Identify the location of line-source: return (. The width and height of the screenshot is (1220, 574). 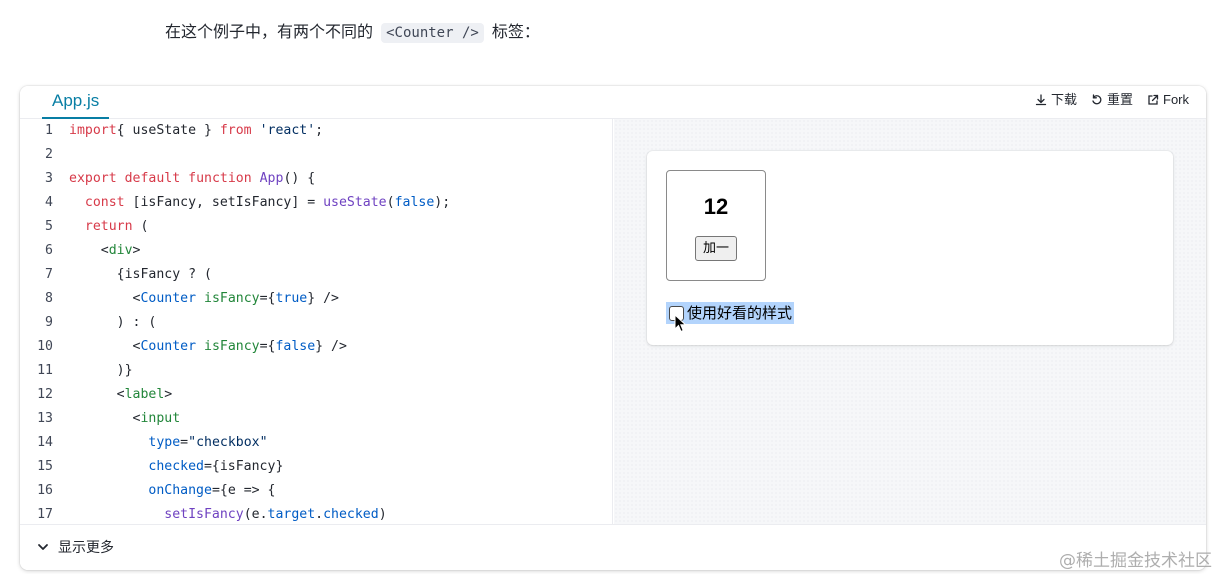
(116, 226).